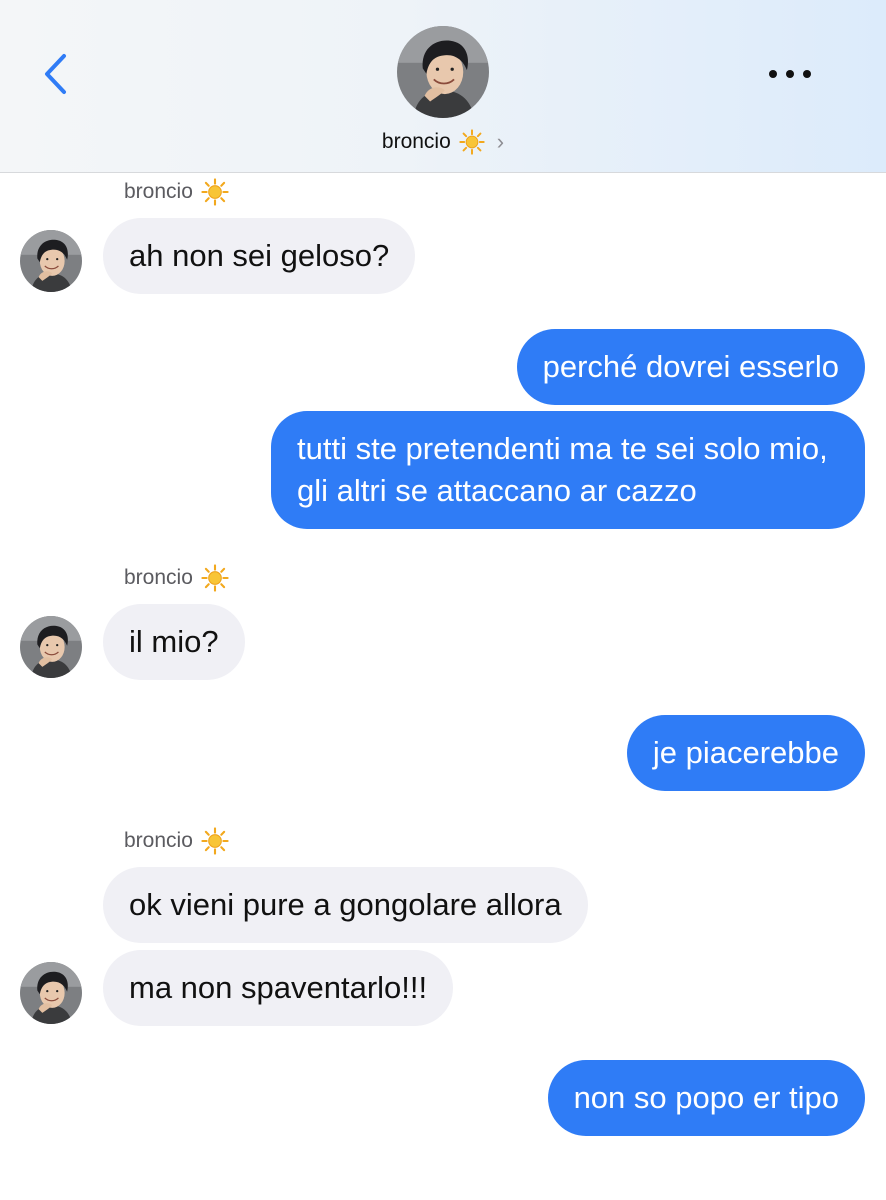 The width and height of the screenshot is (886, 1200). I want to click on incoming-message: ma non spaventarlo!!!, so click(278, 988).